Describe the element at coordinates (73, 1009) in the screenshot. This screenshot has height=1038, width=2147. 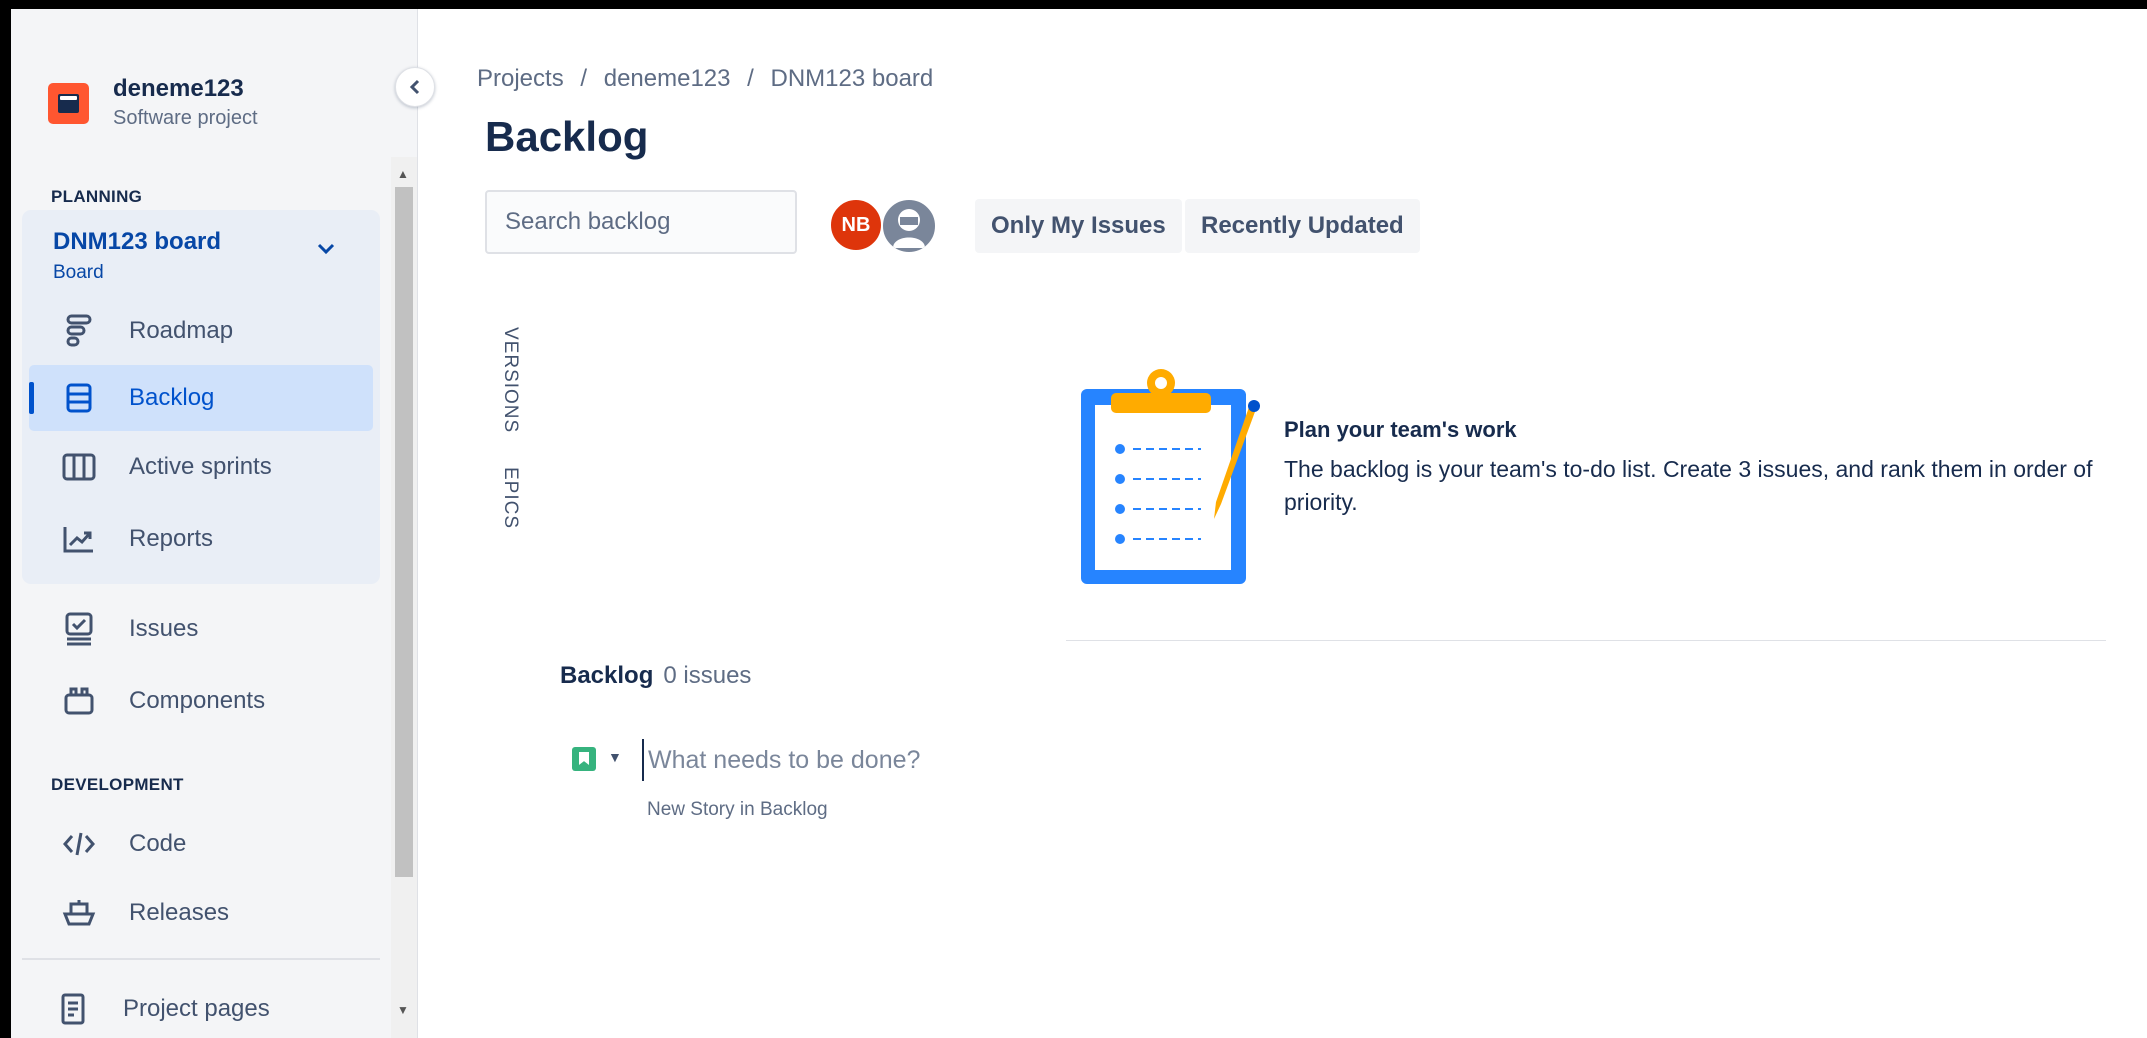
I see `page-icon` at that location.